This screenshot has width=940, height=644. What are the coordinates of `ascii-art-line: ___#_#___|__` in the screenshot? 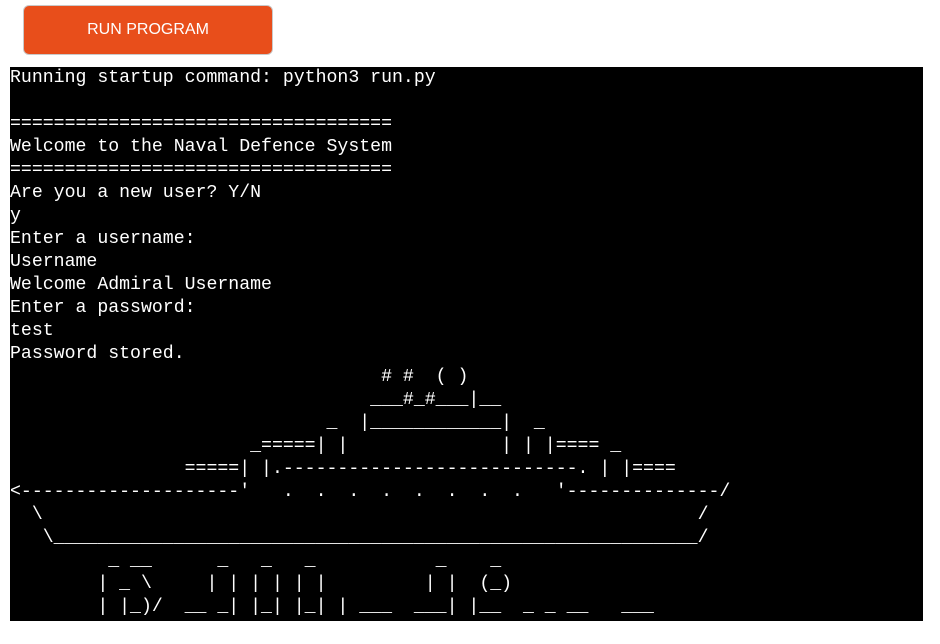 It's located at (256, 400).